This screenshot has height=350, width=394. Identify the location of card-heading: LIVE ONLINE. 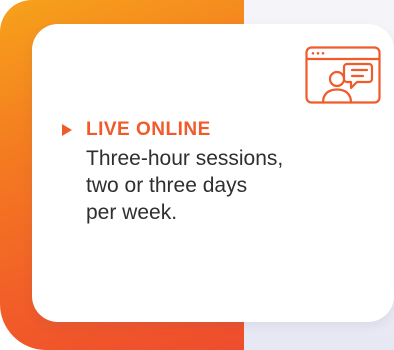
(148, 129).